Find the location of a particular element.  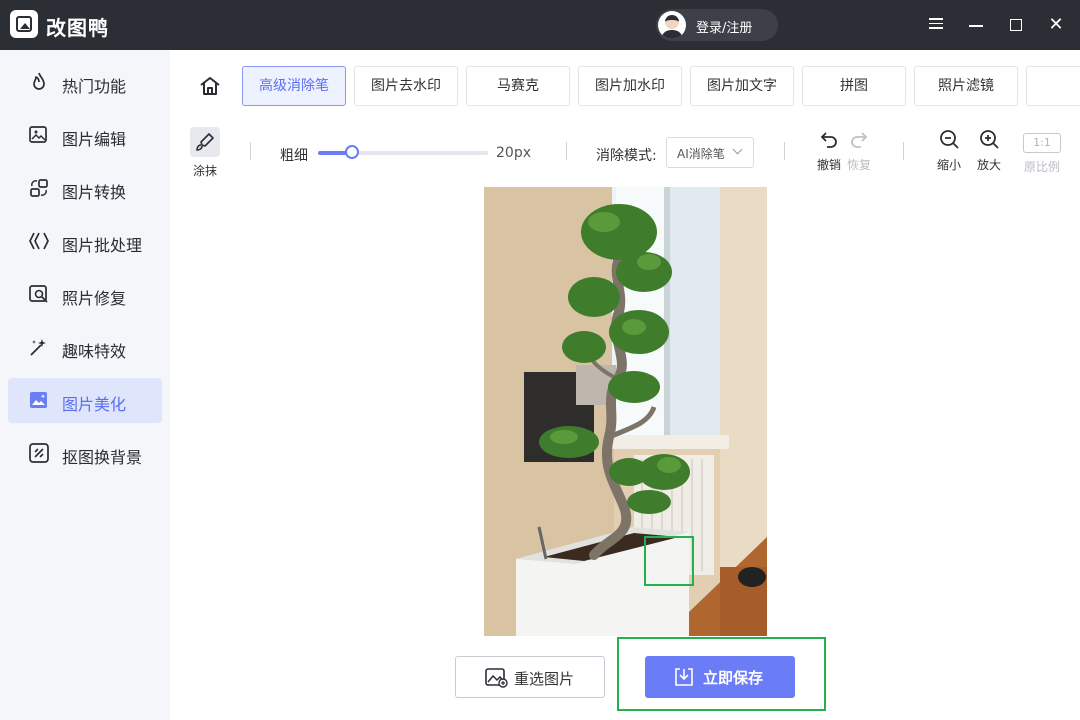

sidebar-item-label: 抠图换背景 is located at coordinates (102, 457).